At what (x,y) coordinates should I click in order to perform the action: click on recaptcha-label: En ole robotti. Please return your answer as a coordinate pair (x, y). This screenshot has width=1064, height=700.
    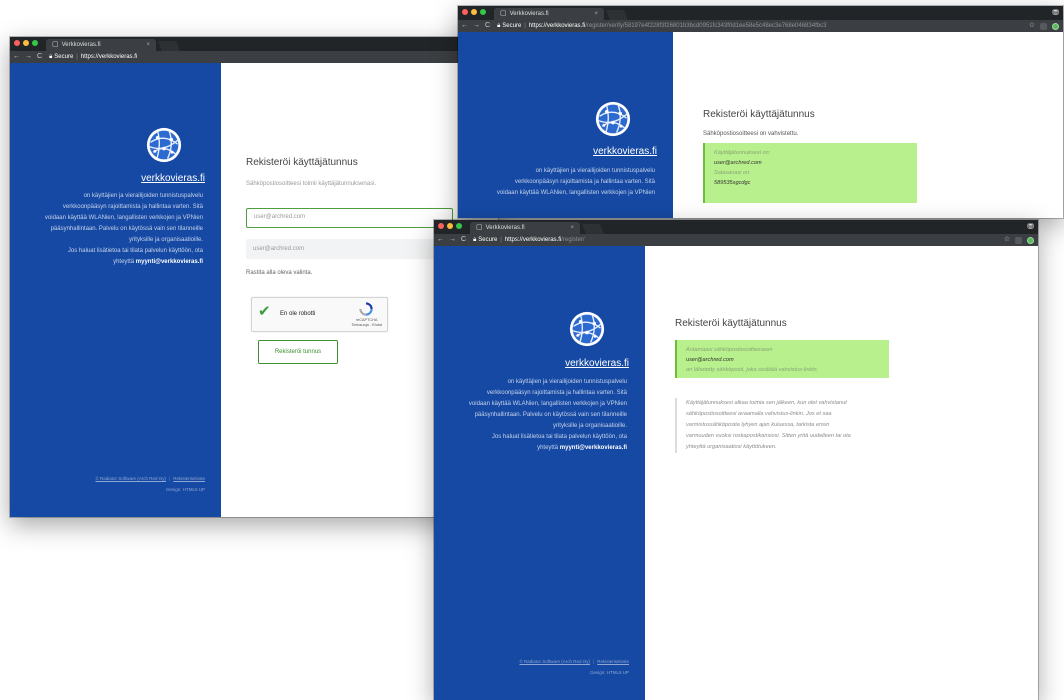
    Looking at the image, I should click on (298, 314).